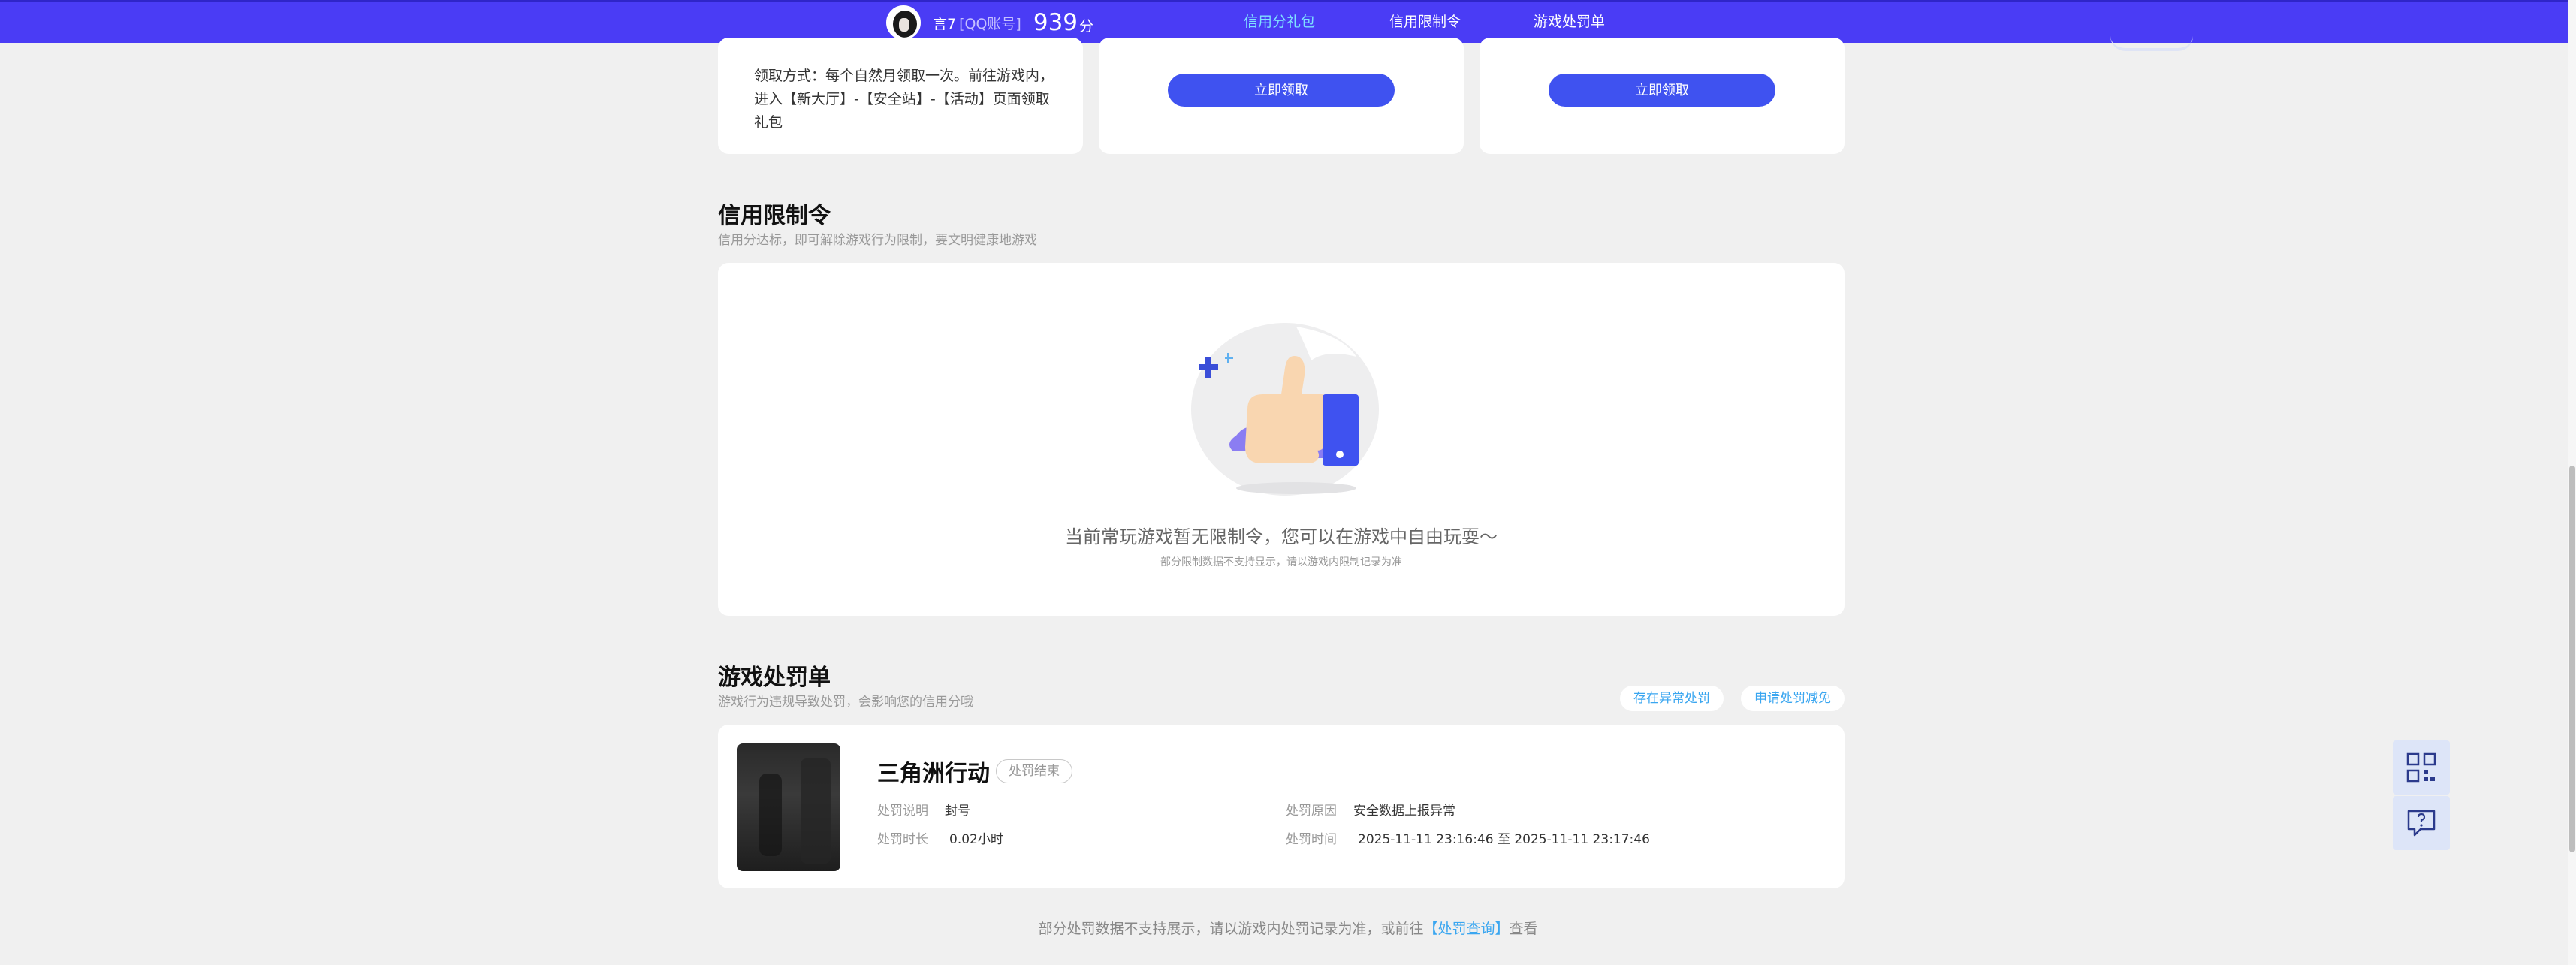 This screenshot has width=2576, height=965. I want to click on penalty-reason-value: 安全数据上报异常, so click(1404, 812).